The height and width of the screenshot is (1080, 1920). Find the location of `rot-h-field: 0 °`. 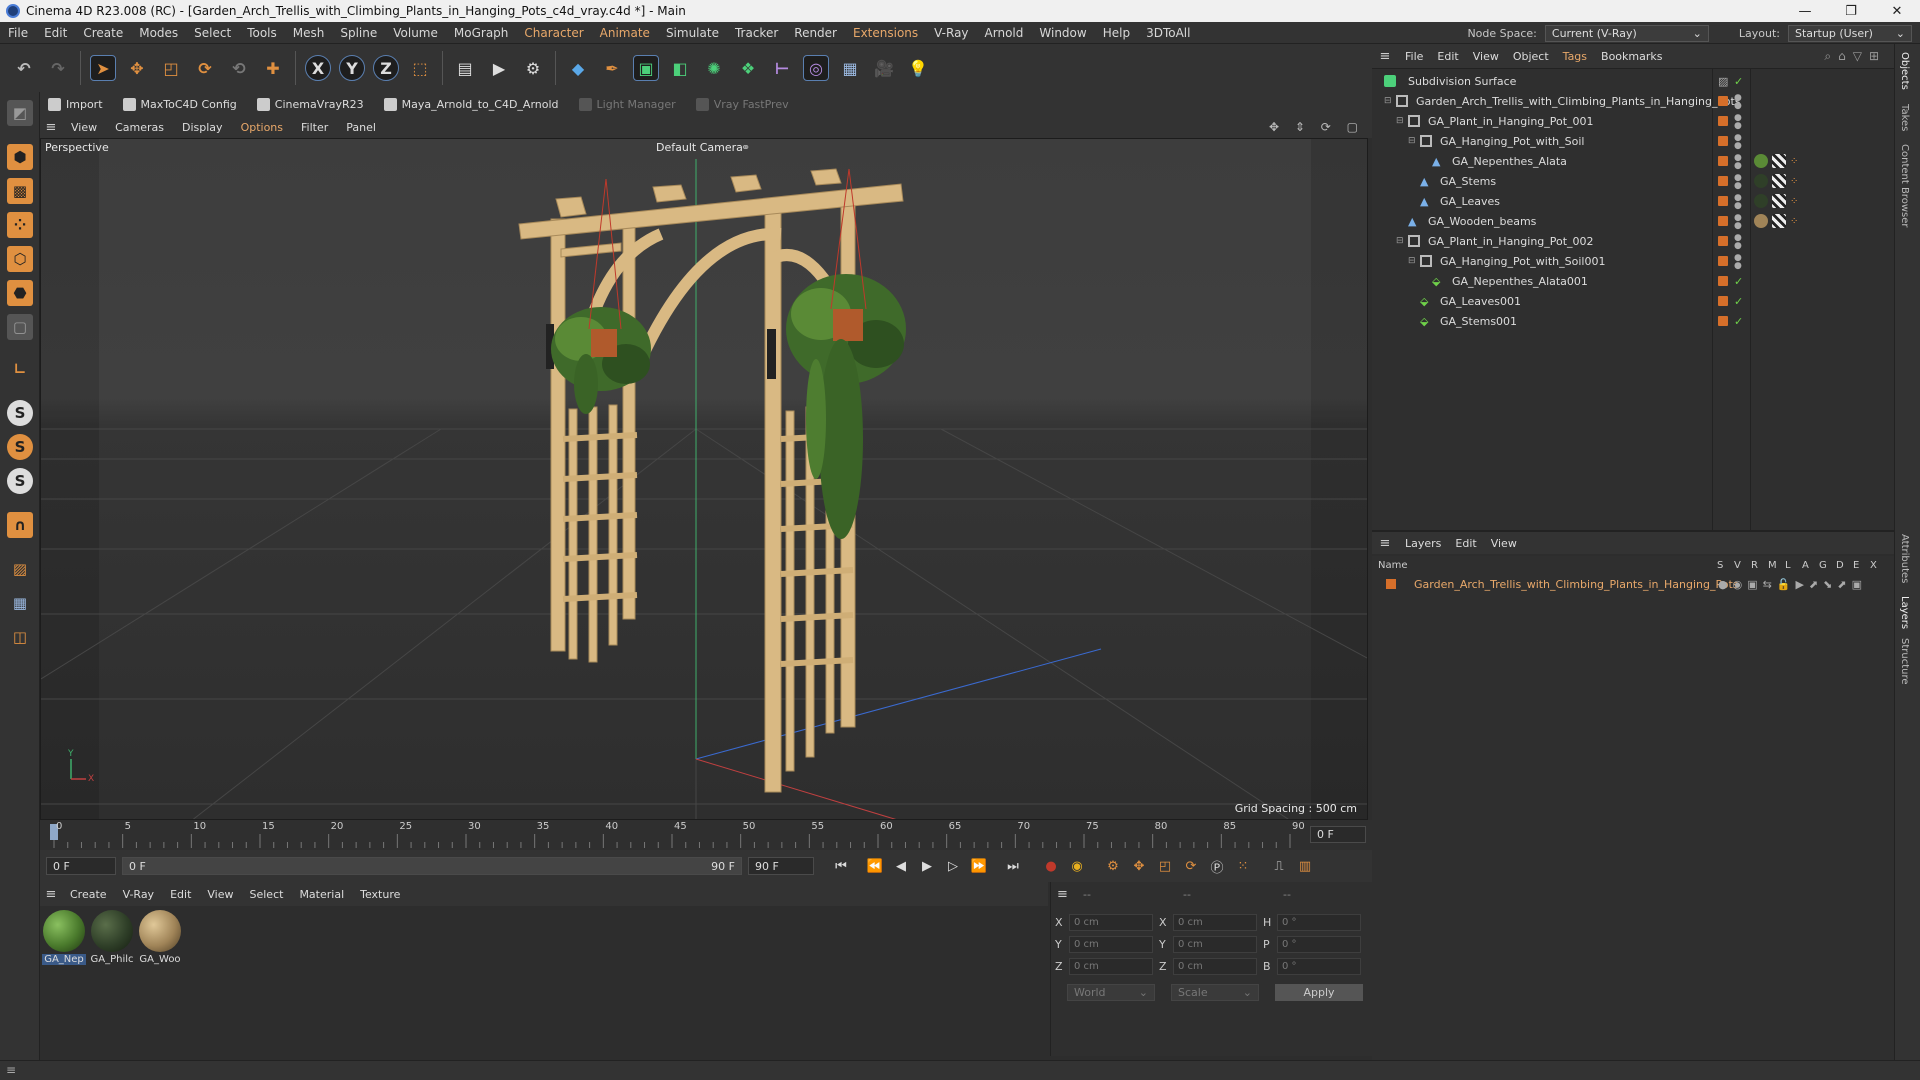

rot-h-field: 0 ° is located at coordinates (1319, 922).